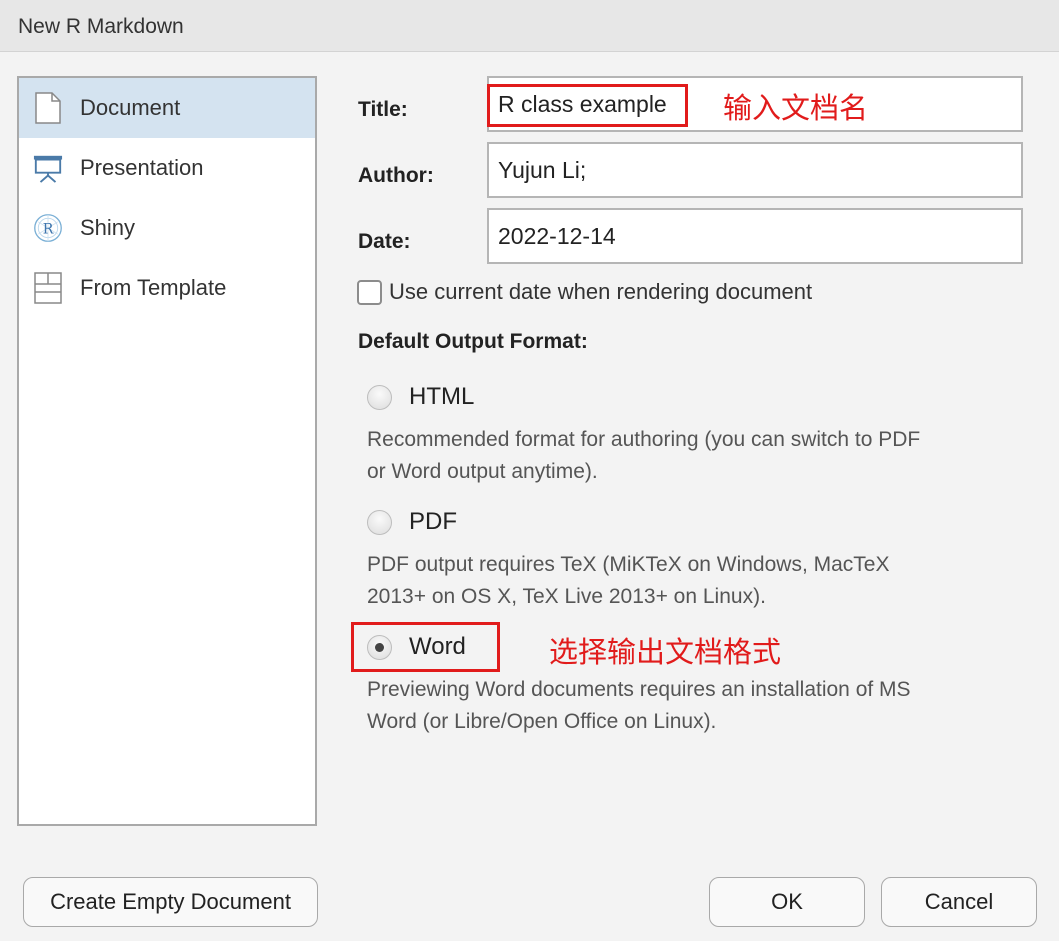 Image resolution: width=1059 pixels, height=941 pixels. Describe the element at coordinates (796, 108) in the screenshot. I see `title-annotation: 输入文档名` at that location.